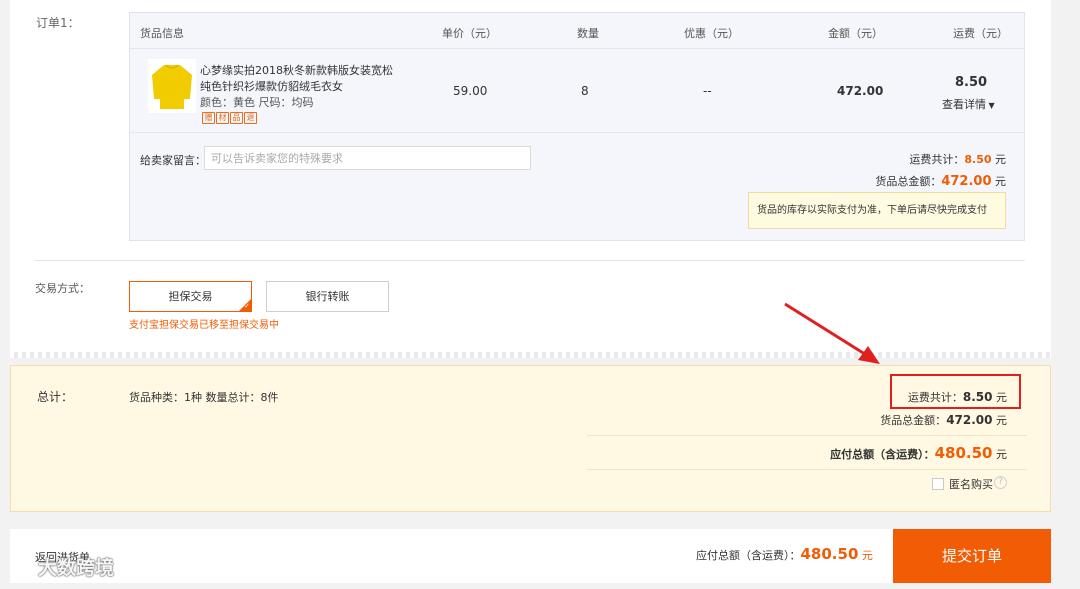  I want to click on check-icon: ✓, so click(247, 306).